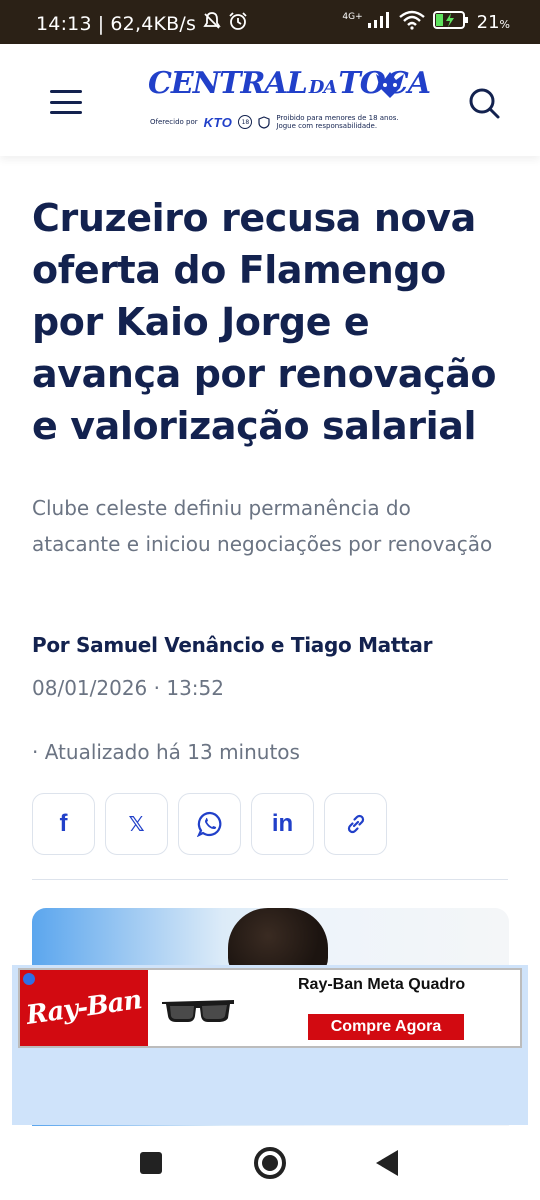 This screenshot has width=540, height=1200. Describe the element at coordinates (264, 122) in the screenshot. I see `shield-icon` at that location.